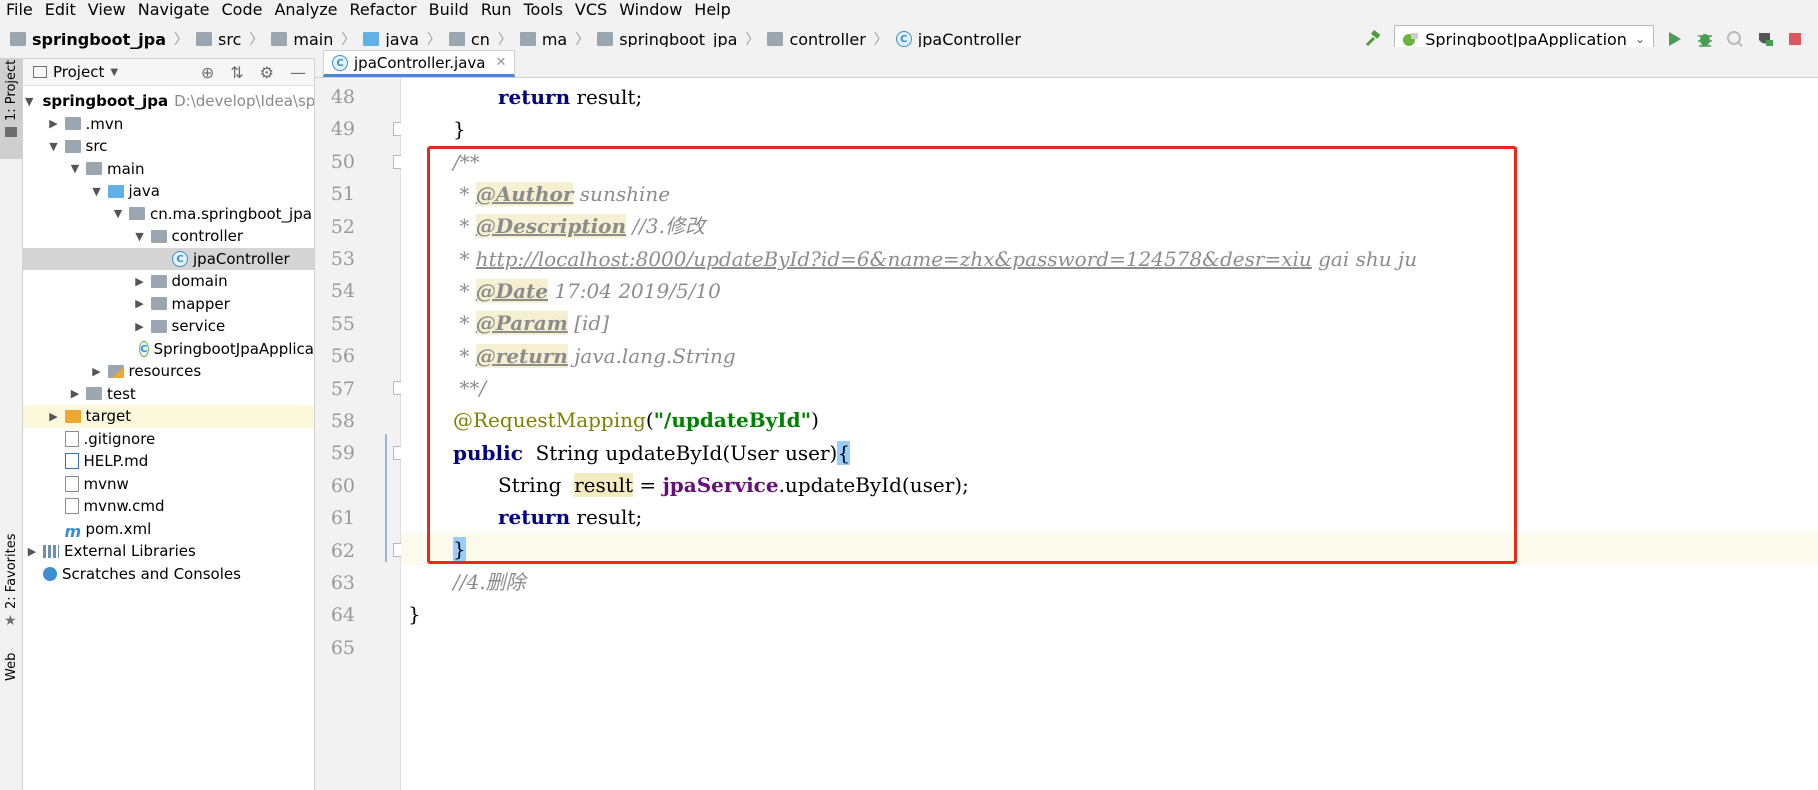 Image resolution: width=1818 pixels, height=790 pixels. Describe the element at coordinates (168, 439) in the screenshot. I see `tree-item: .gitignore` at that location.